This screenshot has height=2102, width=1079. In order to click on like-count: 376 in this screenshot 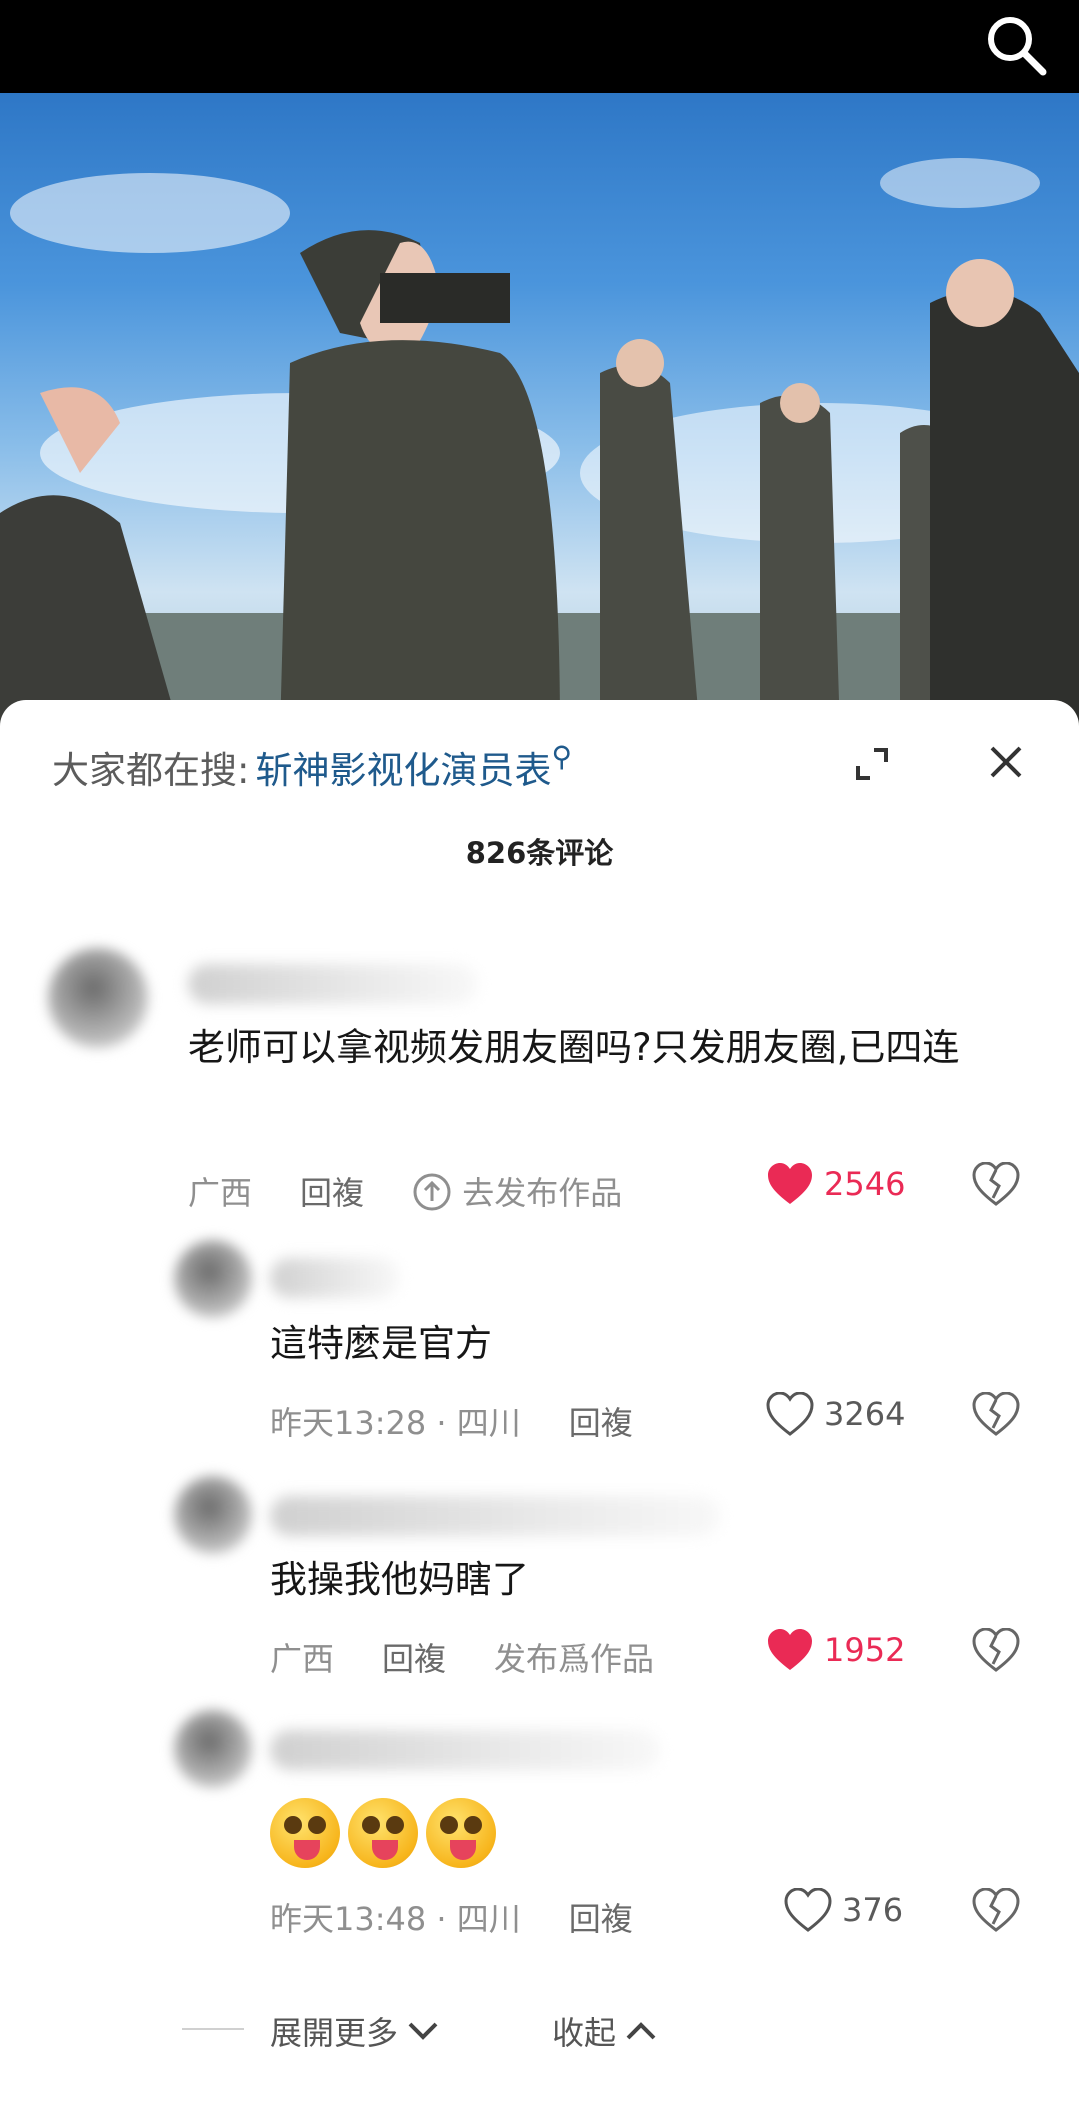, I will do `click(873, 1910)`.